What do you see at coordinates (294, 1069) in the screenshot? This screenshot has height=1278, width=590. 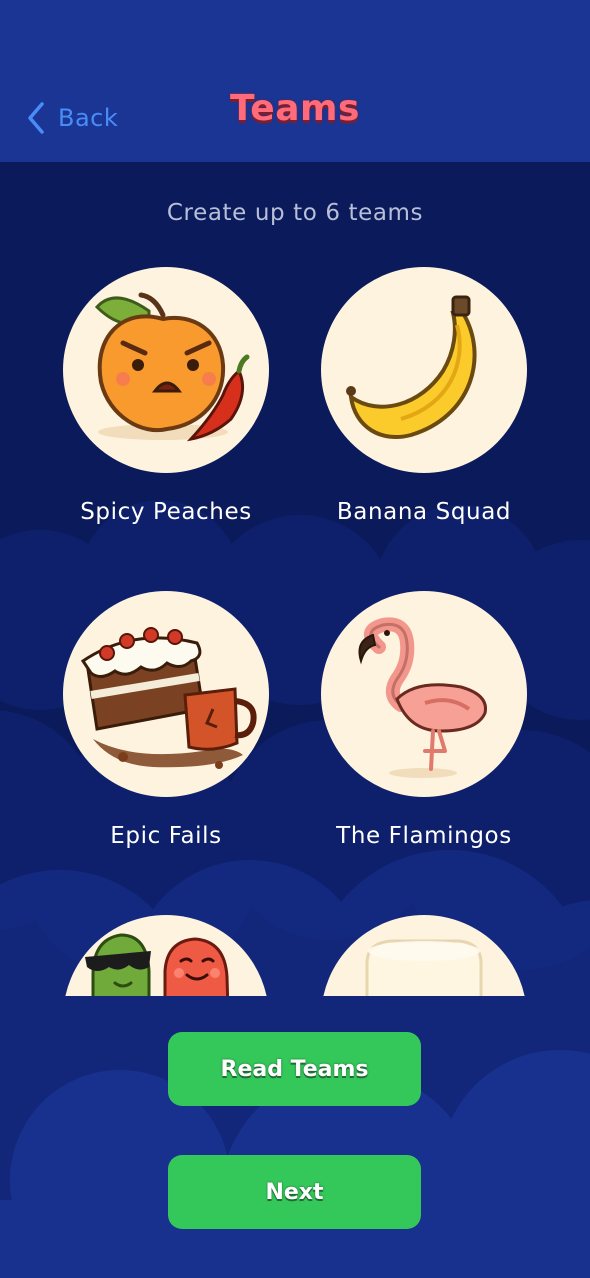 I see `read-teams-button: Read Teams` at bounding box center [294, 1069].